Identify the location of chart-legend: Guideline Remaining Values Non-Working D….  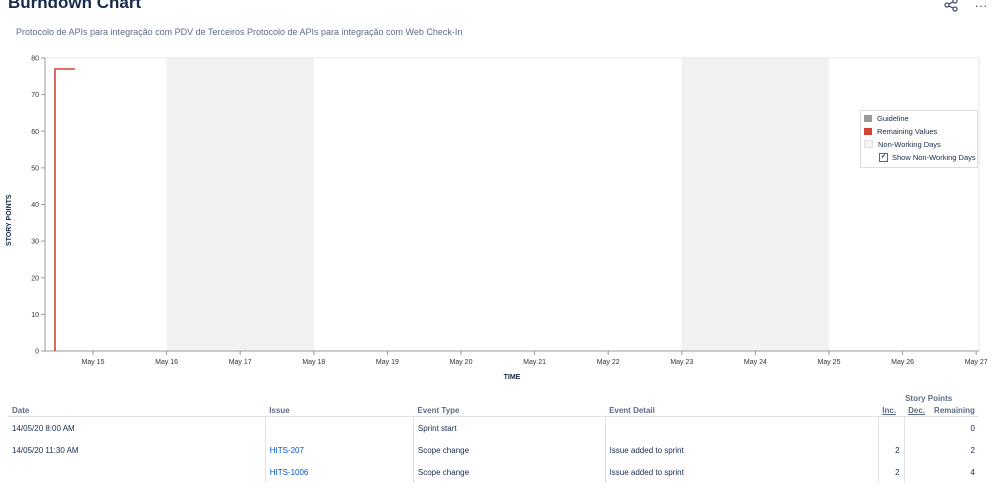
(919, 139).